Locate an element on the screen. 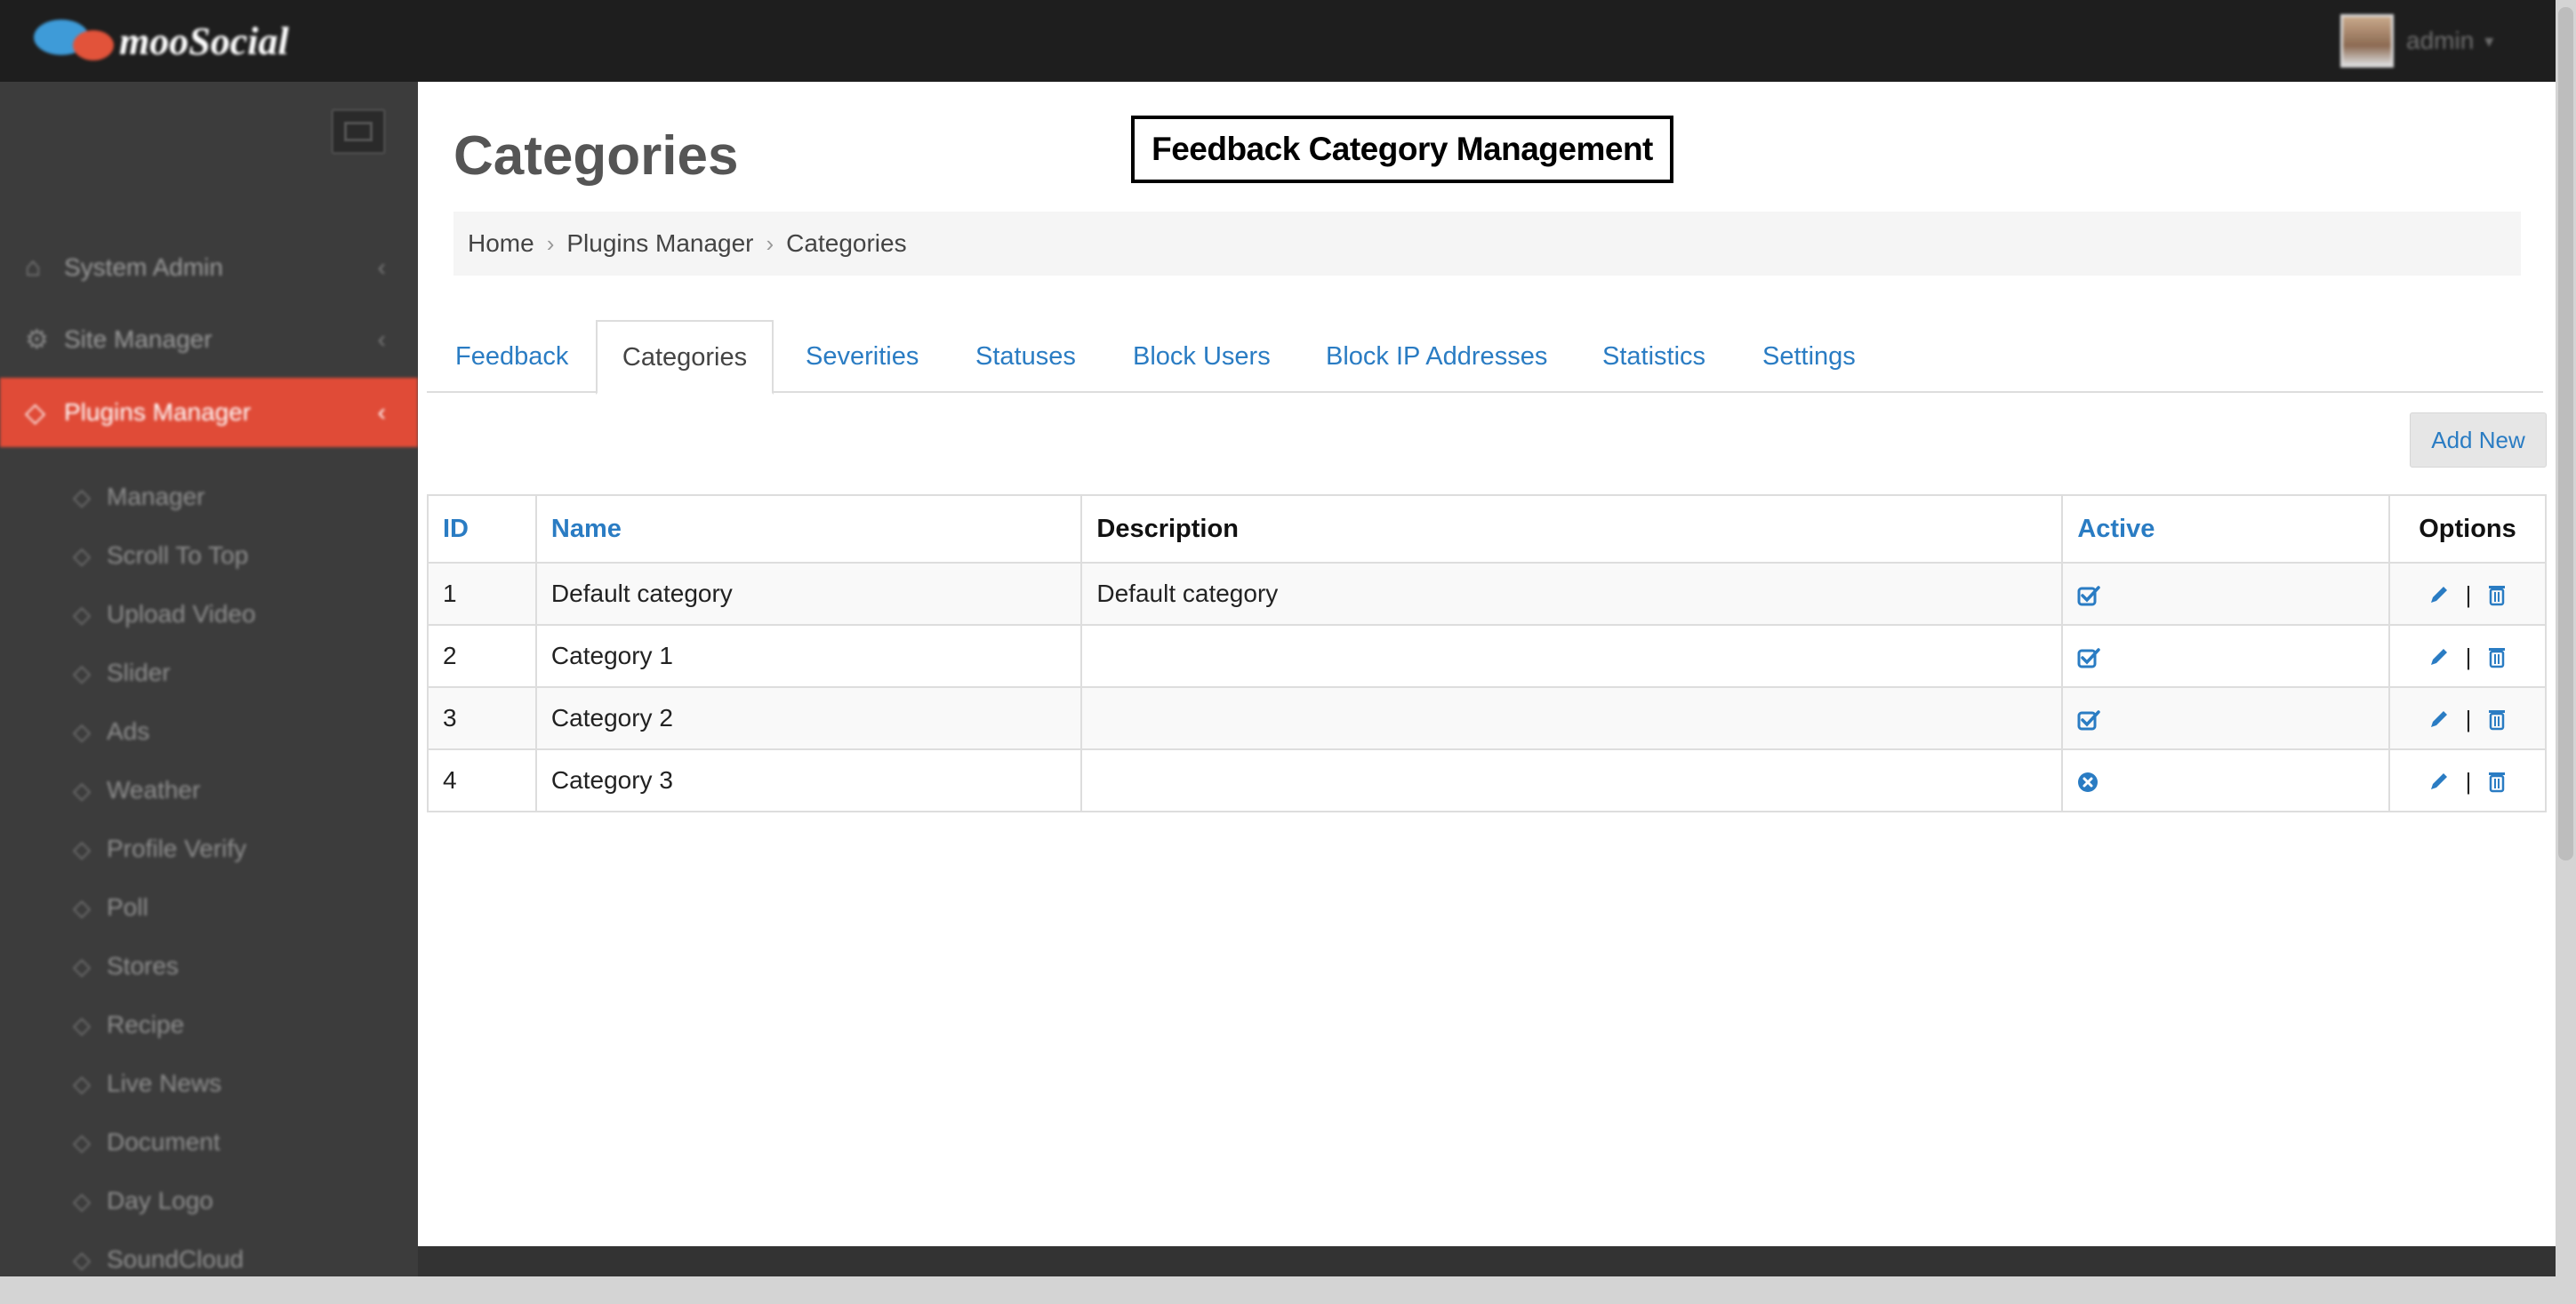 This screenshot has height=1304, width=2576. column-header-id: ID is located at coordinates (482, 529).